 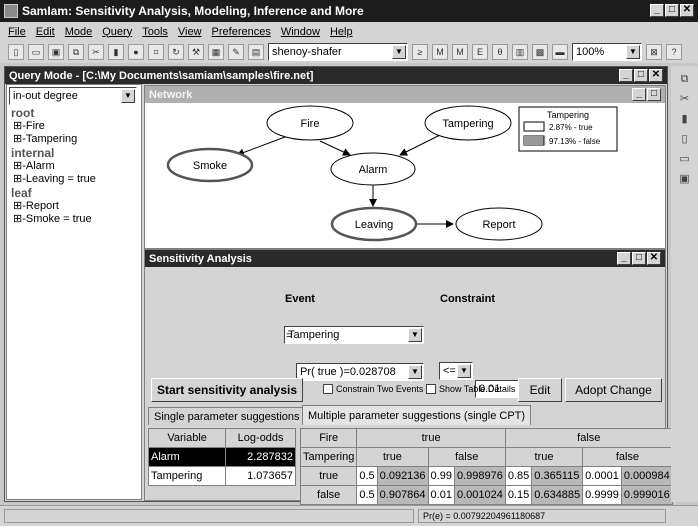 What do you see at coordinates (200, 258) in the screenshot?
I see `sensitivity-title: Sensitivity Analysis` at bounding box center [200, 258].